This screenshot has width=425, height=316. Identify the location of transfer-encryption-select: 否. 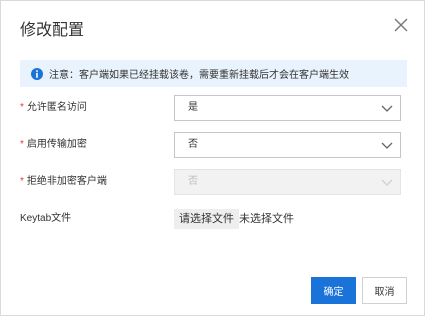
(287, 145).